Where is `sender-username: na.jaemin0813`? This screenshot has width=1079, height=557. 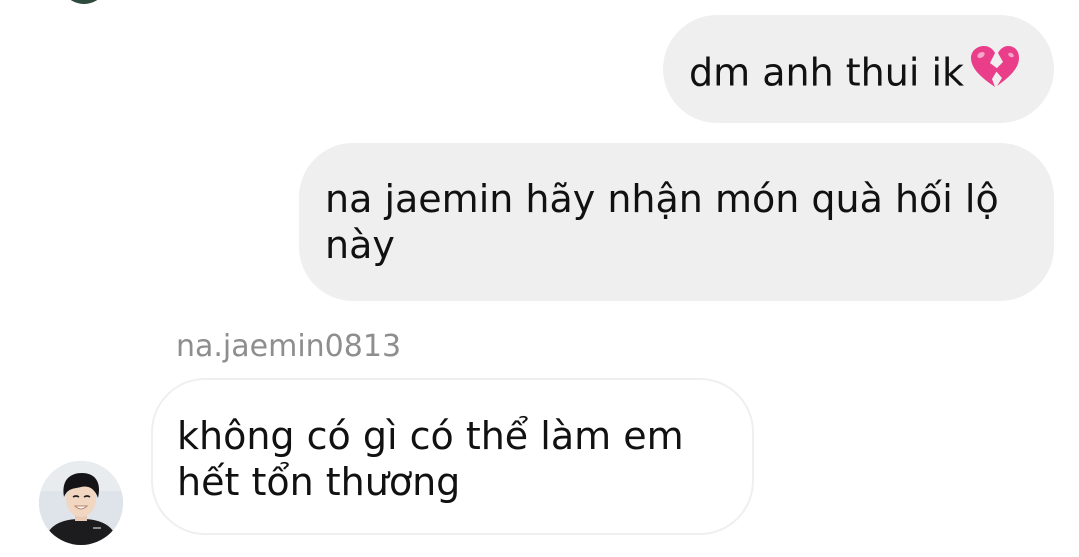
sender-username: na.jaemin0813 is located at coordinates (288, 347).